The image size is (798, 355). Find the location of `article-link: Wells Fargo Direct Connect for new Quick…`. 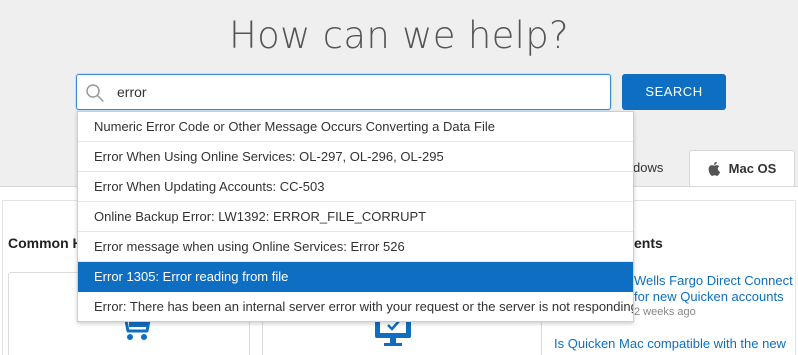

article-link: Wells Fargo Direct Connect for new Quick… is located at coordinates (714, 289).